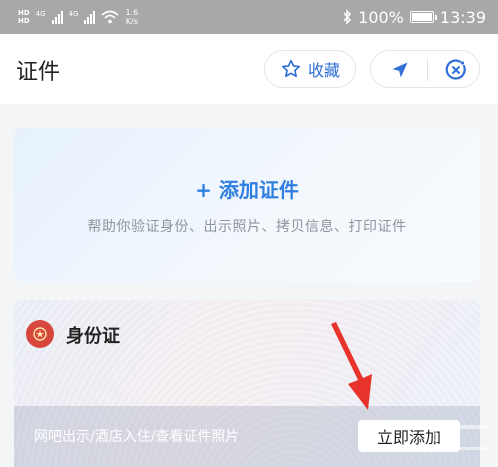  Describe the element at coordinates (110, 17) in the screenshot. I see `wifi-icon` at that location.